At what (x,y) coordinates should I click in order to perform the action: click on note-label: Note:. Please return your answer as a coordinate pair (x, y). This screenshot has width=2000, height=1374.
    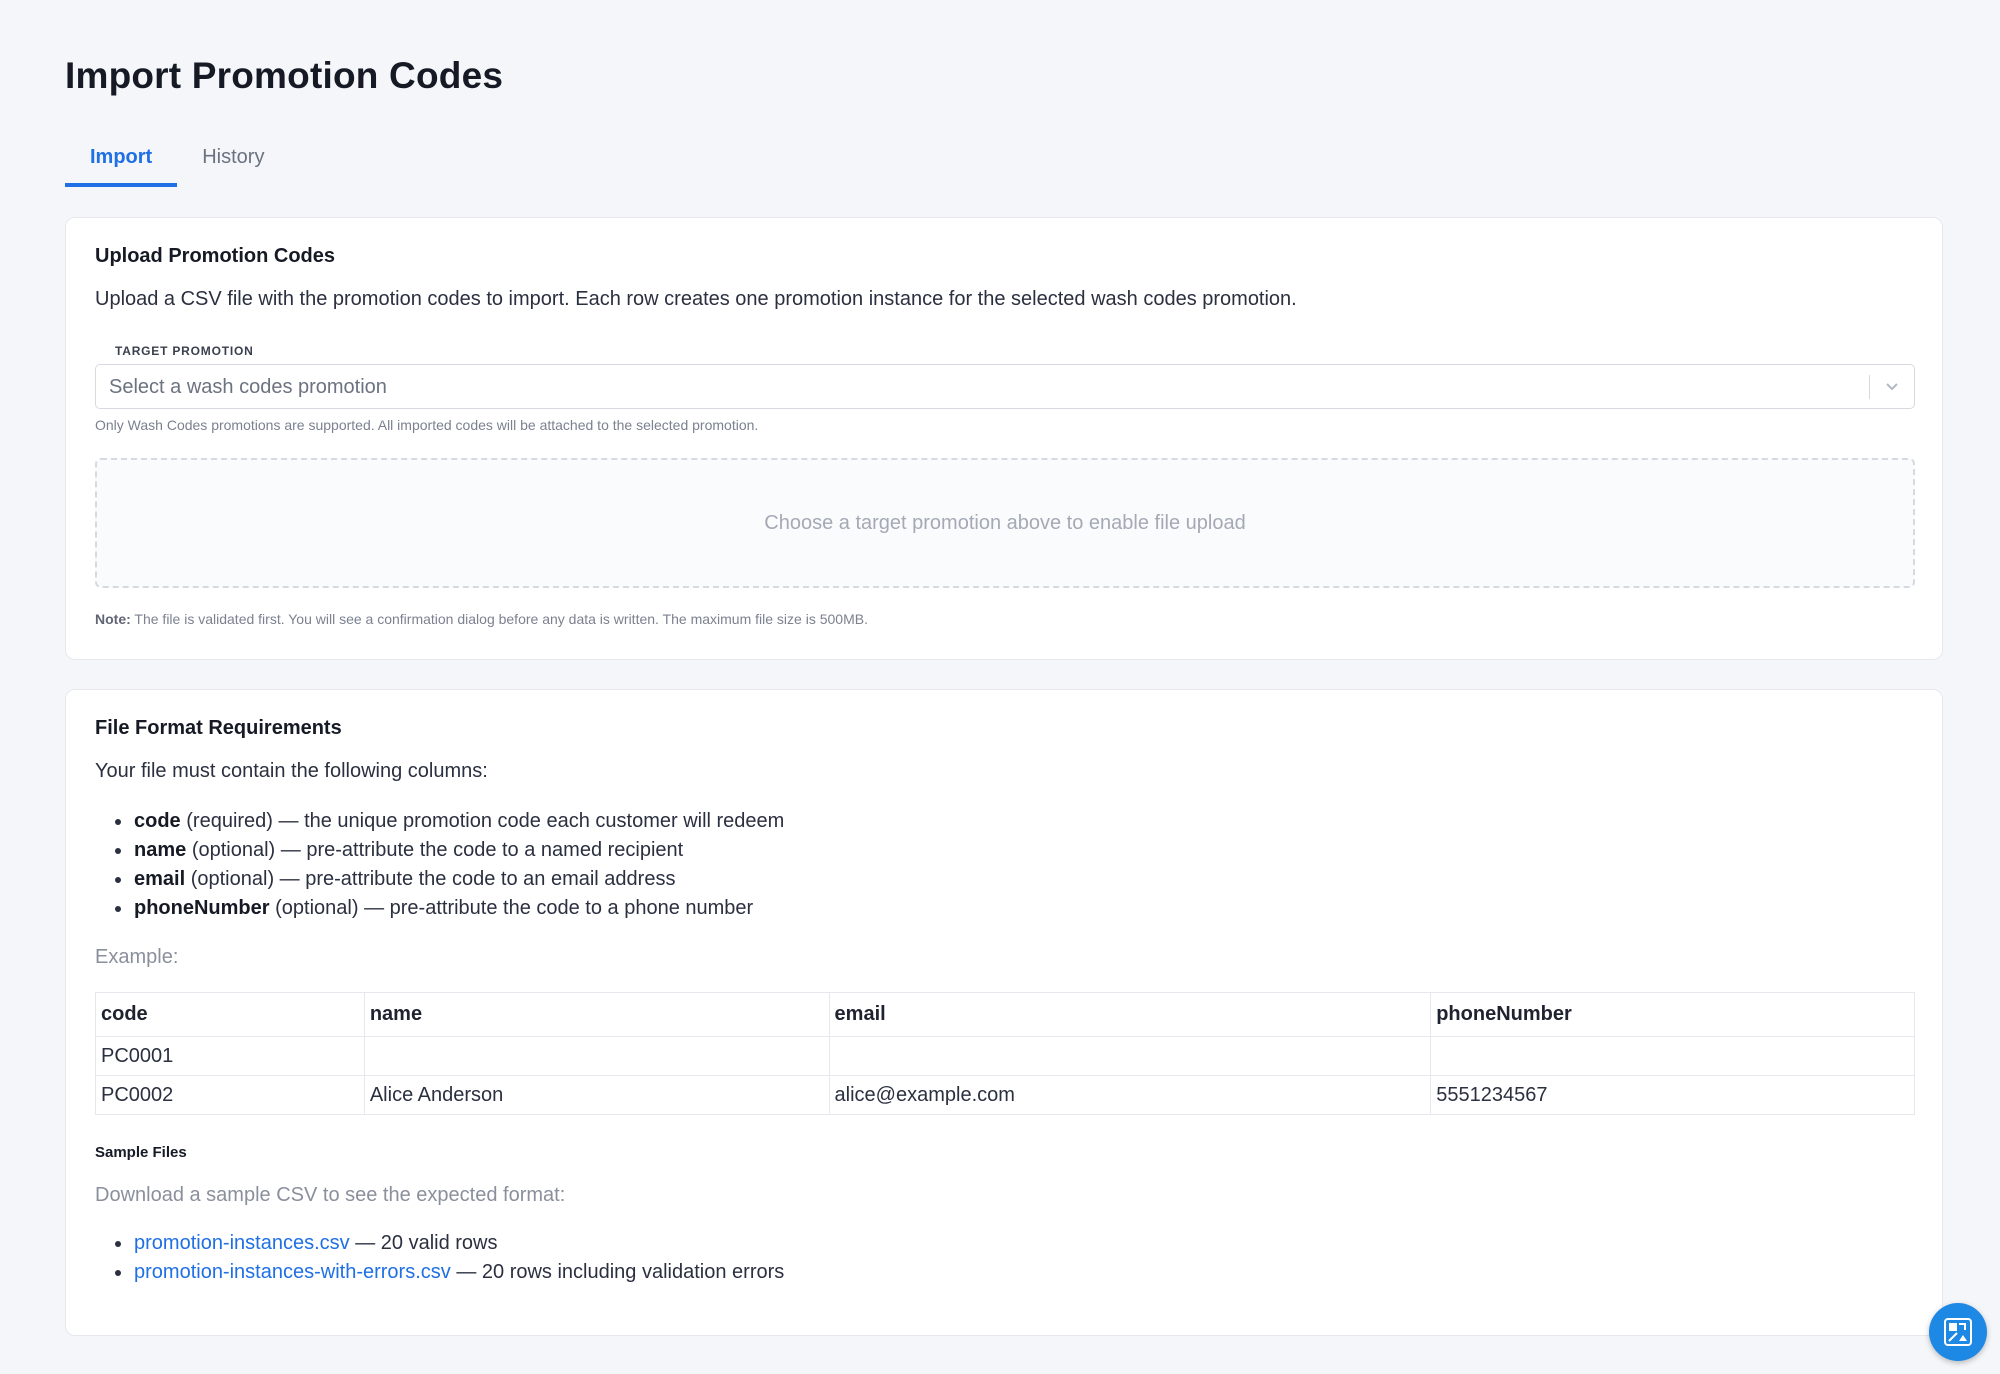
    Looking at the image, I should click on (113, 619).